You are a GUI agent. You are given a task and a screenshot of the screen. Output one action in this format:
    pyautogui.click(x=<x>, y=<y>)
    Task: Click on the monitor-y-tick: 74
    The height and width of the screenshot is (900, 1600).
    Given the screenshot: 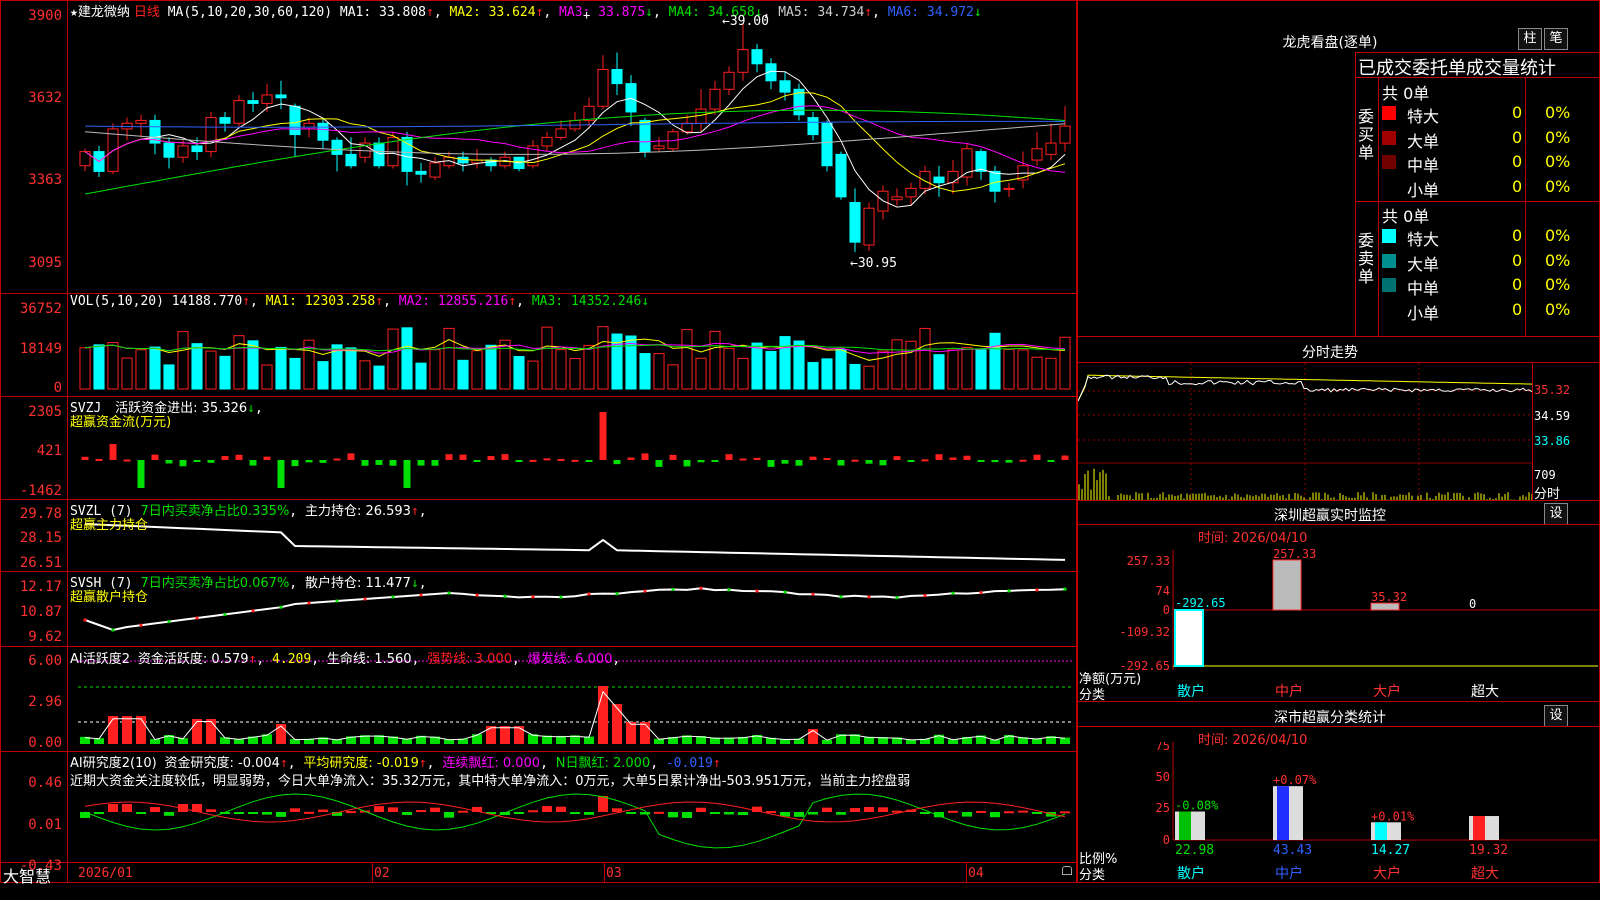 What is the action you would take?
    pyautogui.click(x=1163, y=591)
    